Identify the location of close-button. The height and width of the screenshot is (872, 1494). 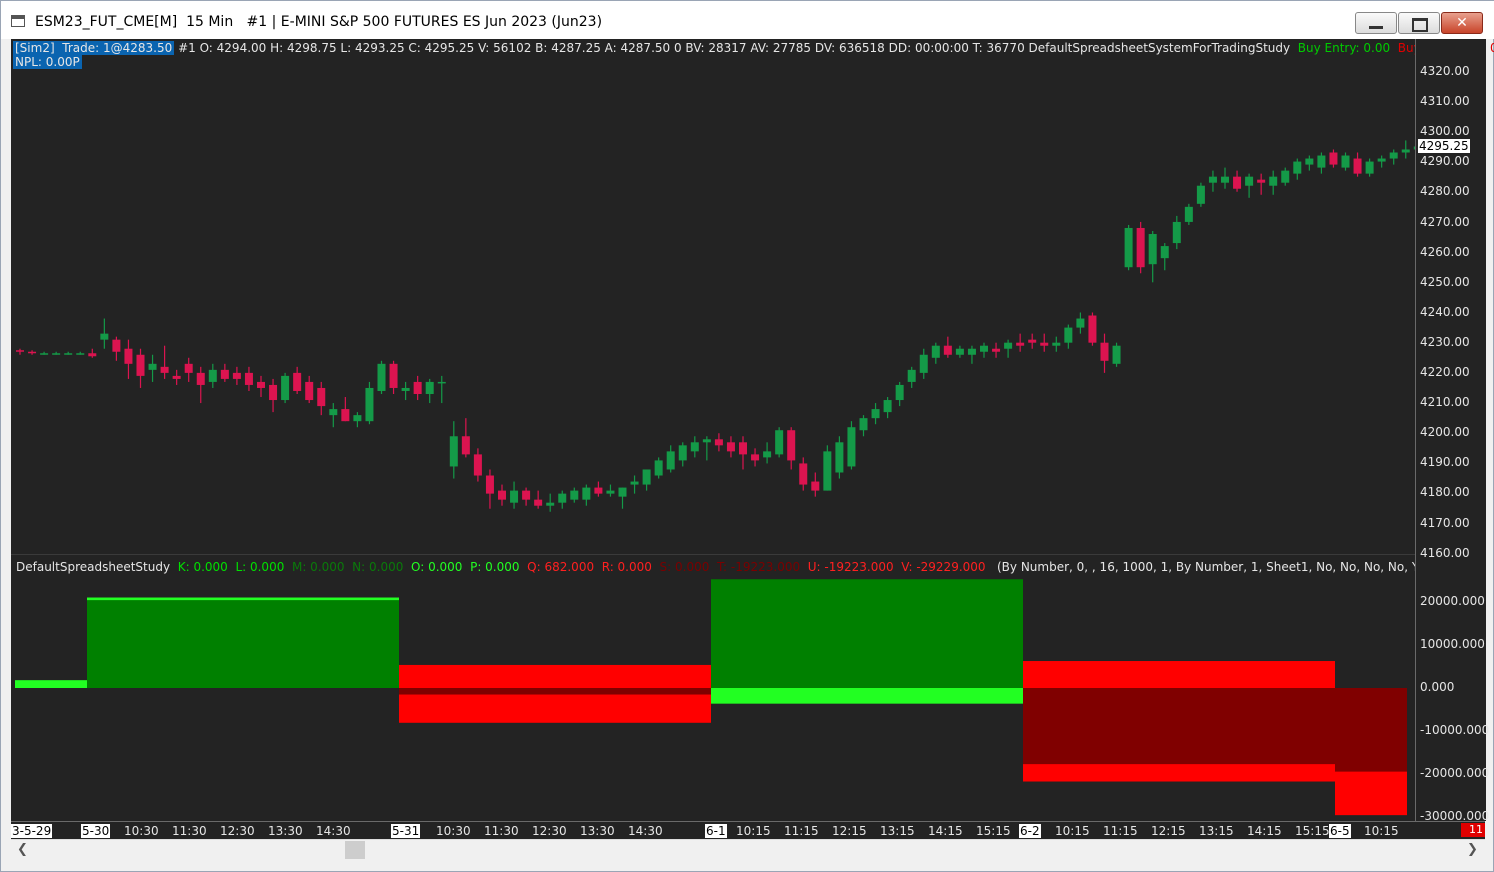
(1462, 23).